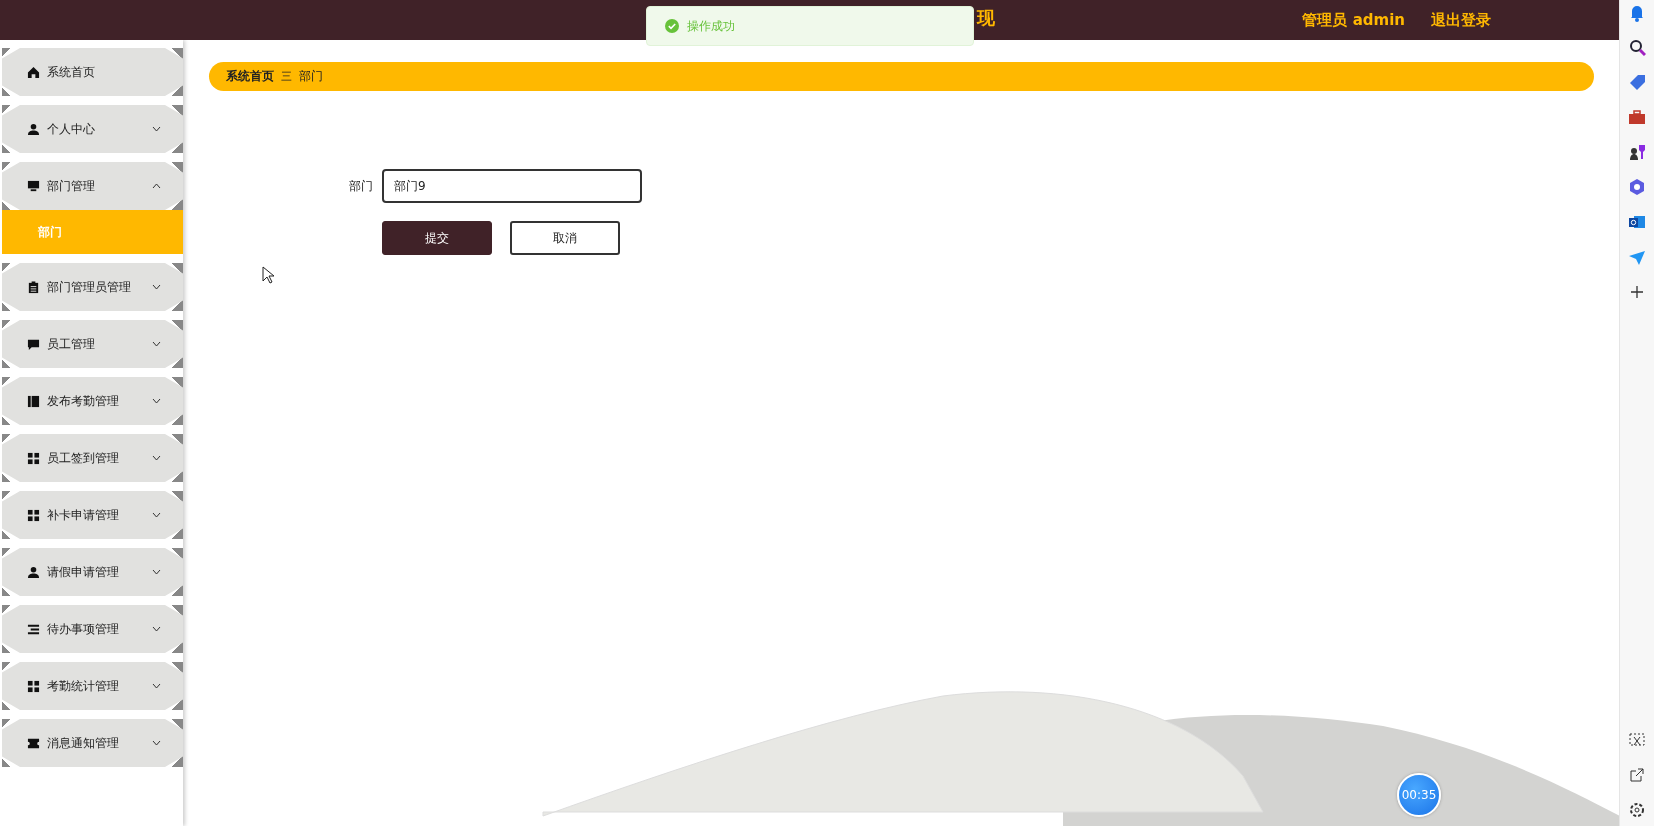 Image resolution: width=1654 pixels, height=826 pixels. I want to click on menu-item: 发布考勤管理, so click(92, 401).